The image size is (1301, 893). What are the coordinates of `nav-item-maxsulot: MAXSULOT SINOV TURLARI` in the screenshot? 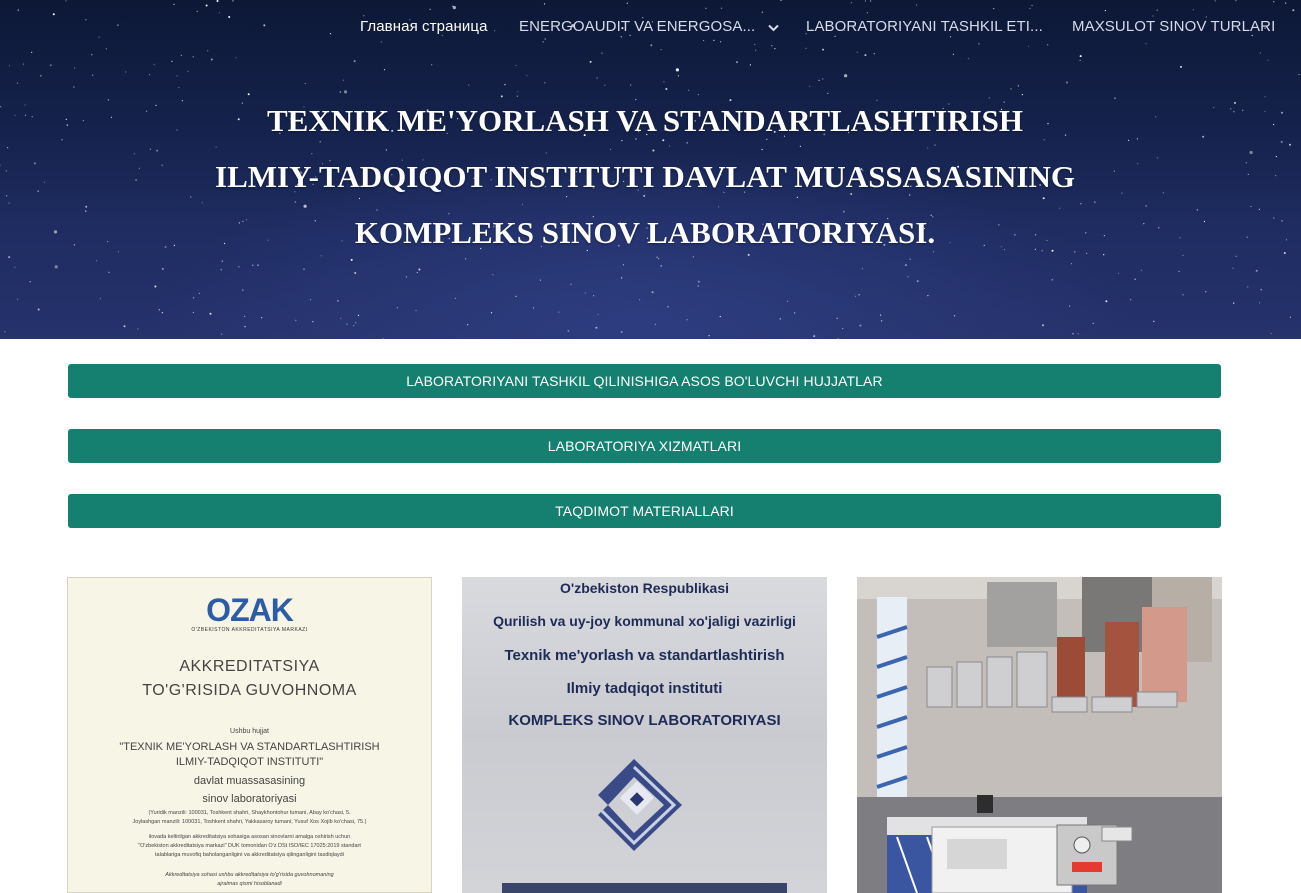 It's located at (1173, 26).